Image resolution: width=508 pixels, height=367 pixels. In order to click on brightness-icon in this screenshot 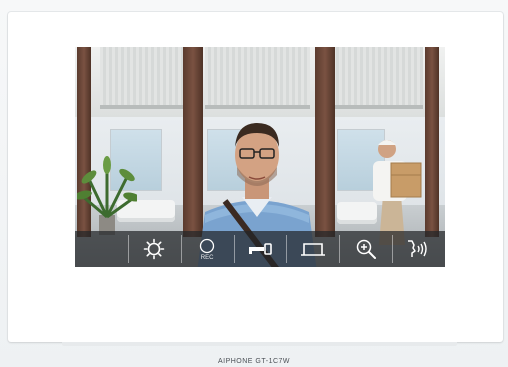, I will do `click(154, 249)`.